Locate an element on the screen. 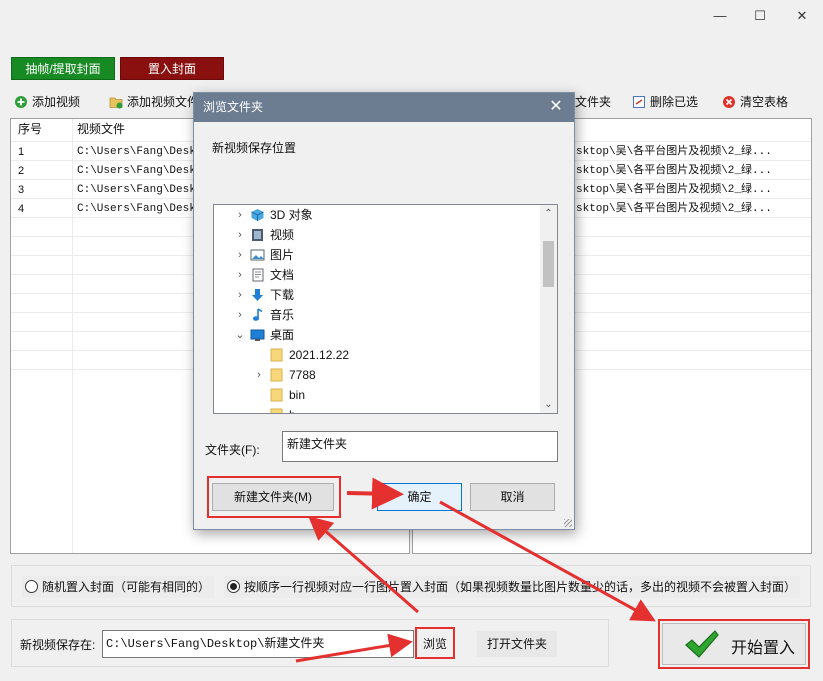 This screenshot has width=823, height=681. row-index: 3 is located at coordinates (21, 190).